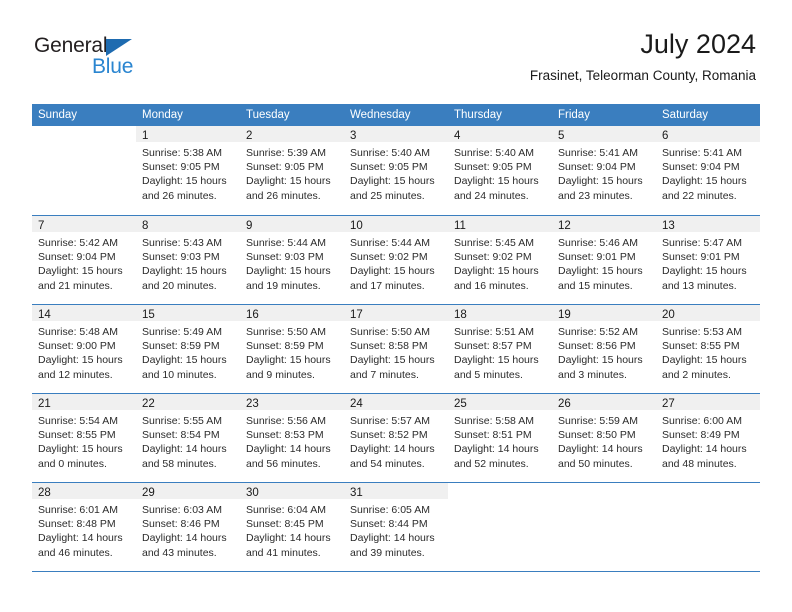 The width and height of the screenshot is (792, 612). I want to click on daylight-text-line2: and 46 minutes., so click(75, 552).